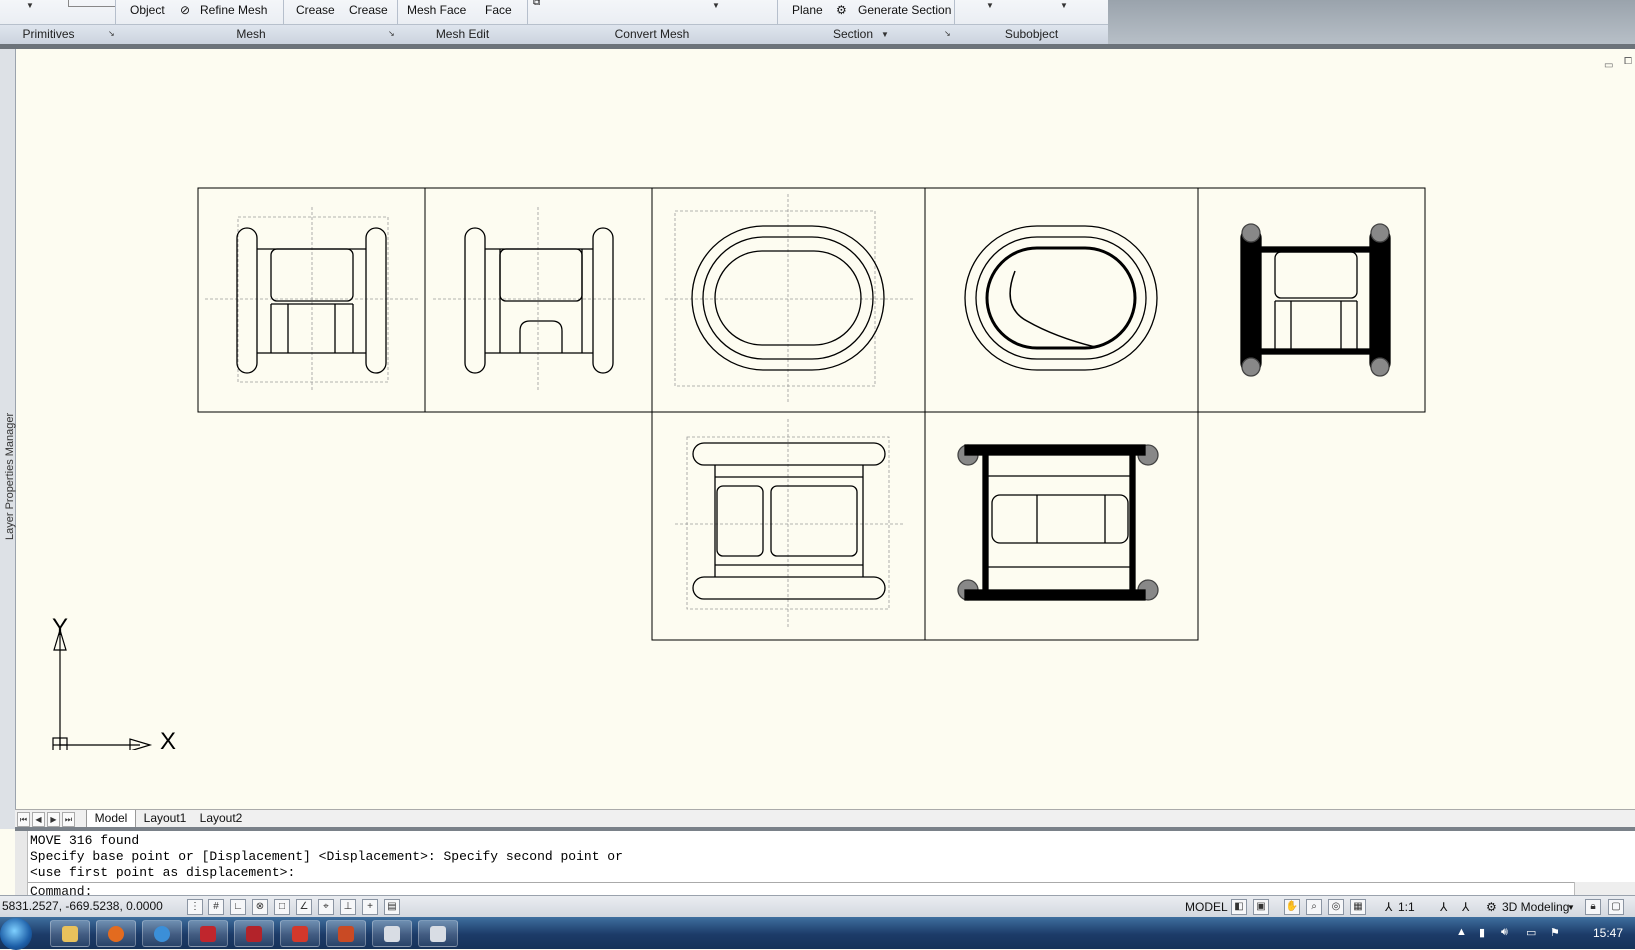 The height and width of the screenshot is (950, 1635). I want to click on autocad-icon, so click(300, 934).